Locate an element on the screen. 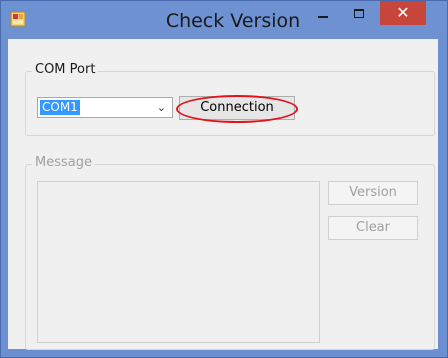  maximize-icon is located at coordinates (359, 14).